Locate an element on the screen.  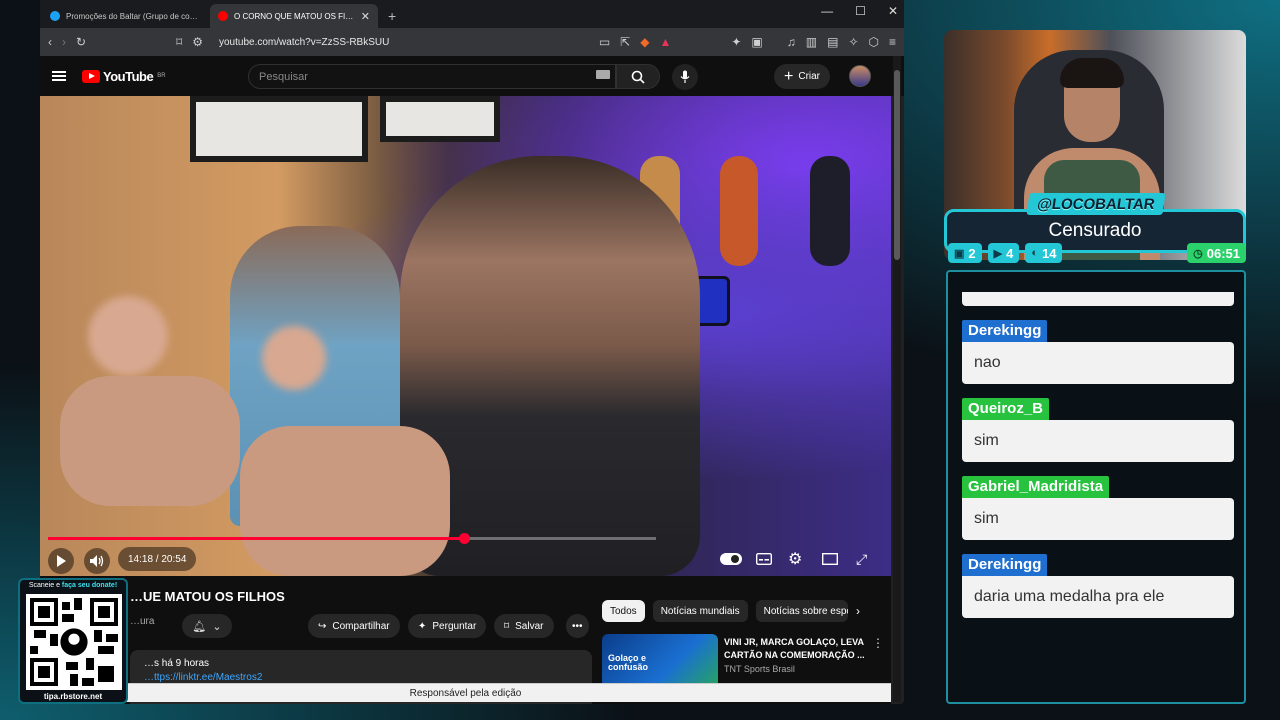
site-info-icon: ⚙ is located at coordinates (197, 42).